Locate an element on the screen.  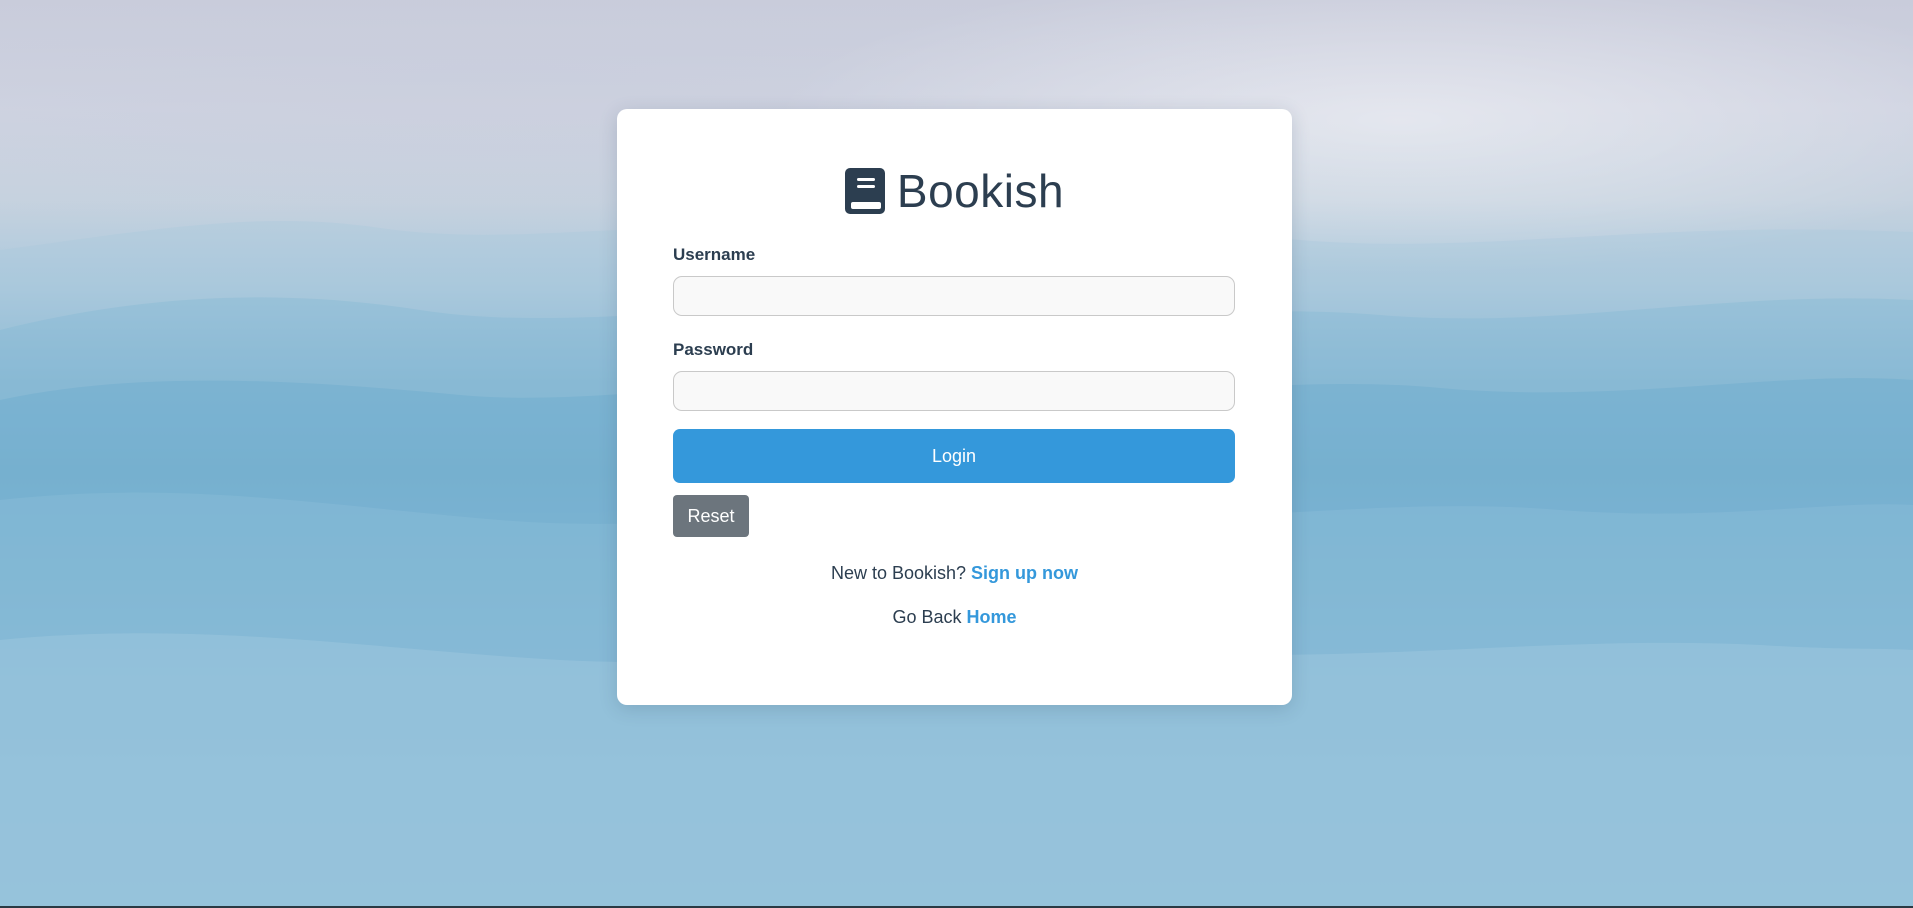
username-label: Username is located at coordinates (714, 254).